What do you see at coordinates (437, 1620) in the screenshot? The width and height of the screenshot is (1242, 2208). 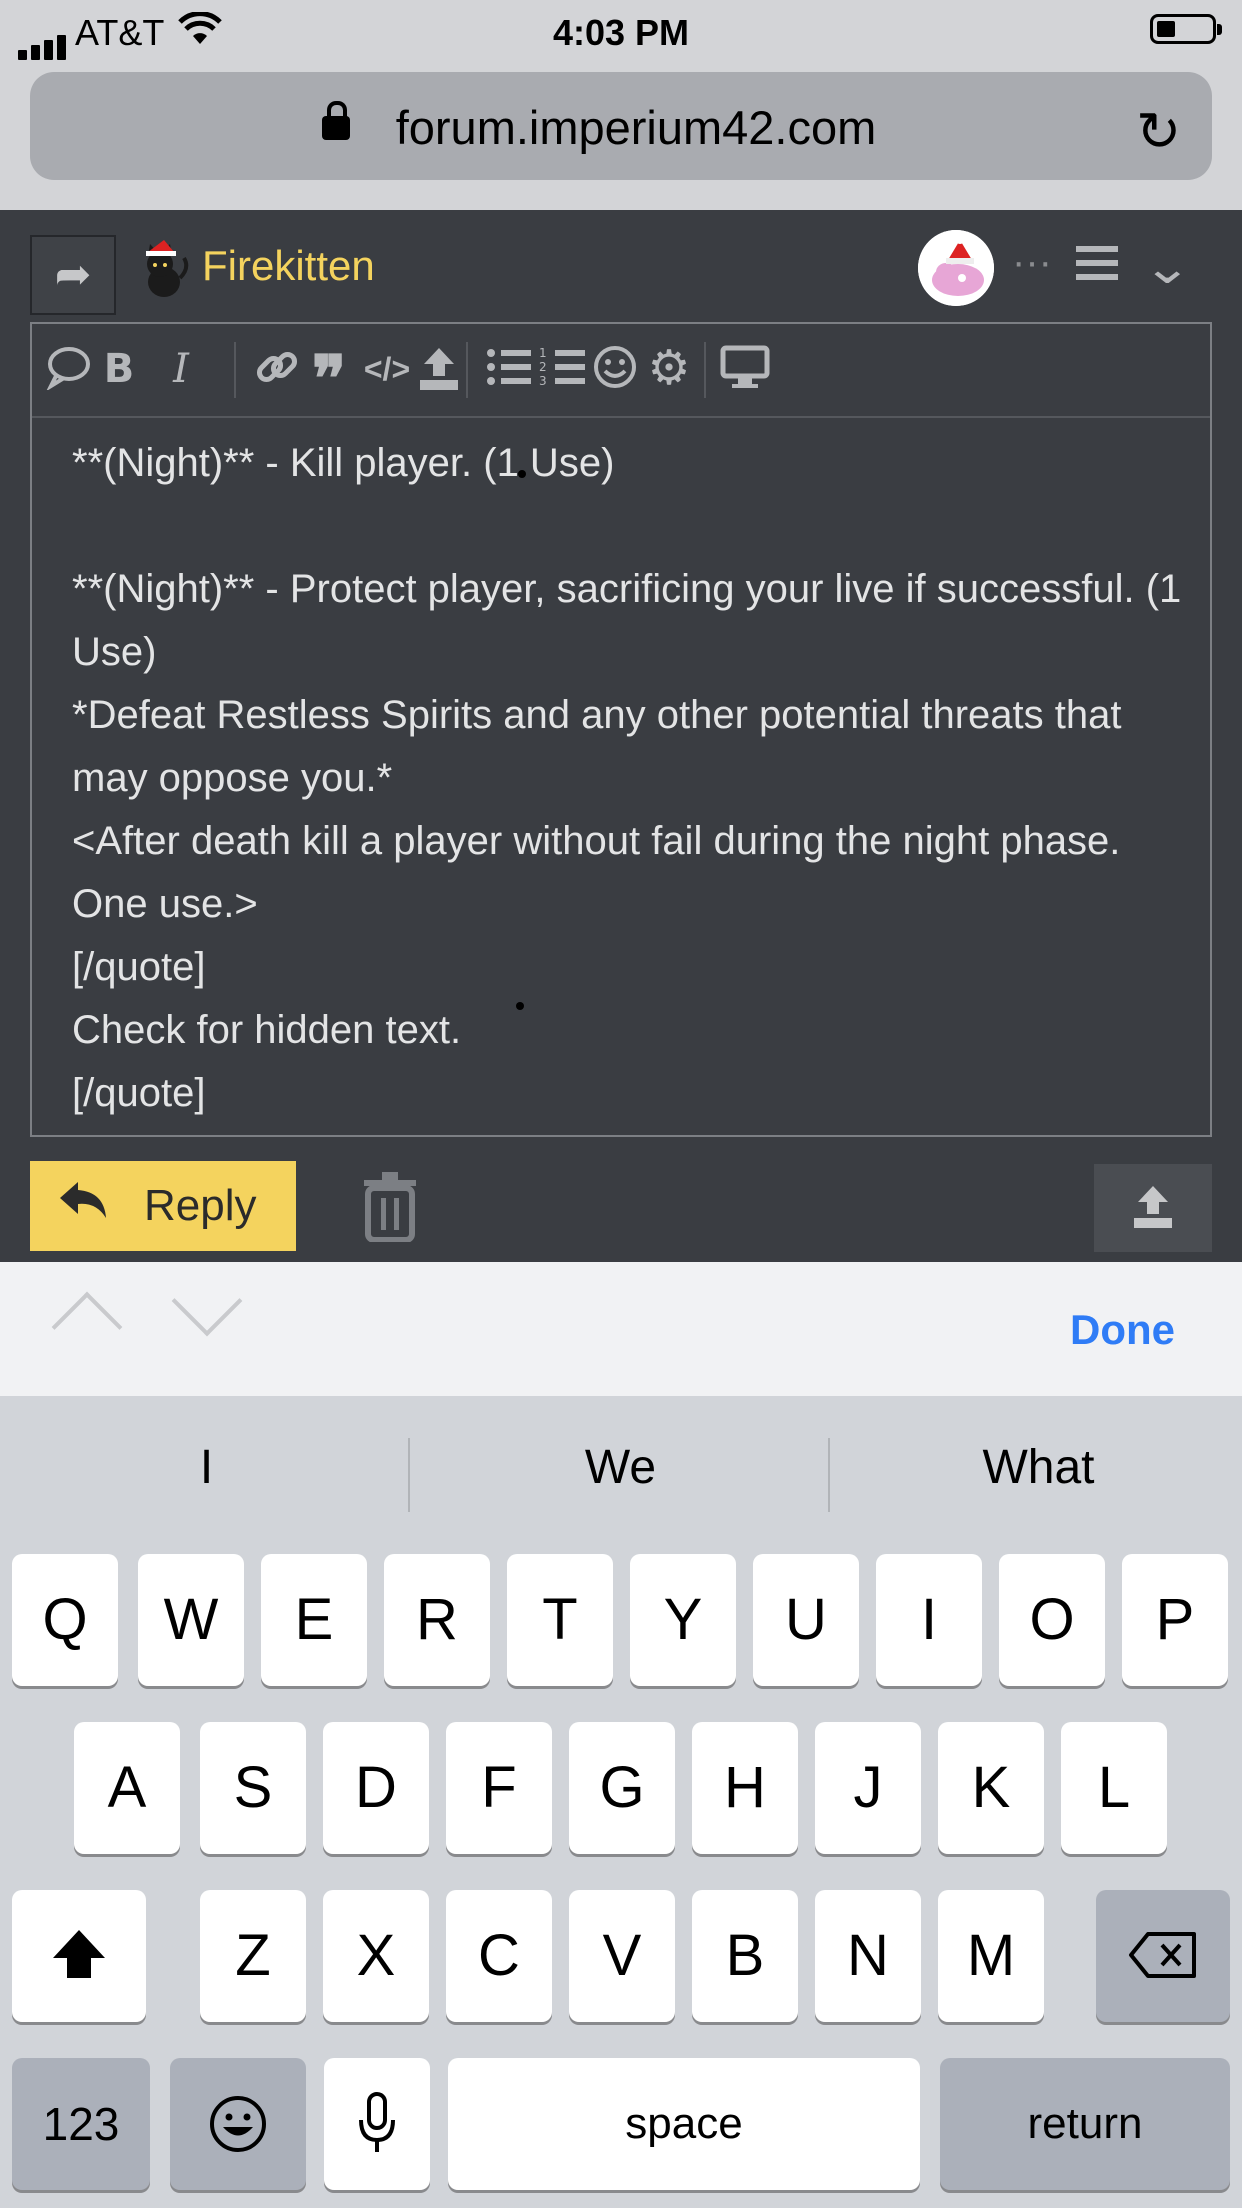 I see `key-r: R` at bounding box center [437, 1620].